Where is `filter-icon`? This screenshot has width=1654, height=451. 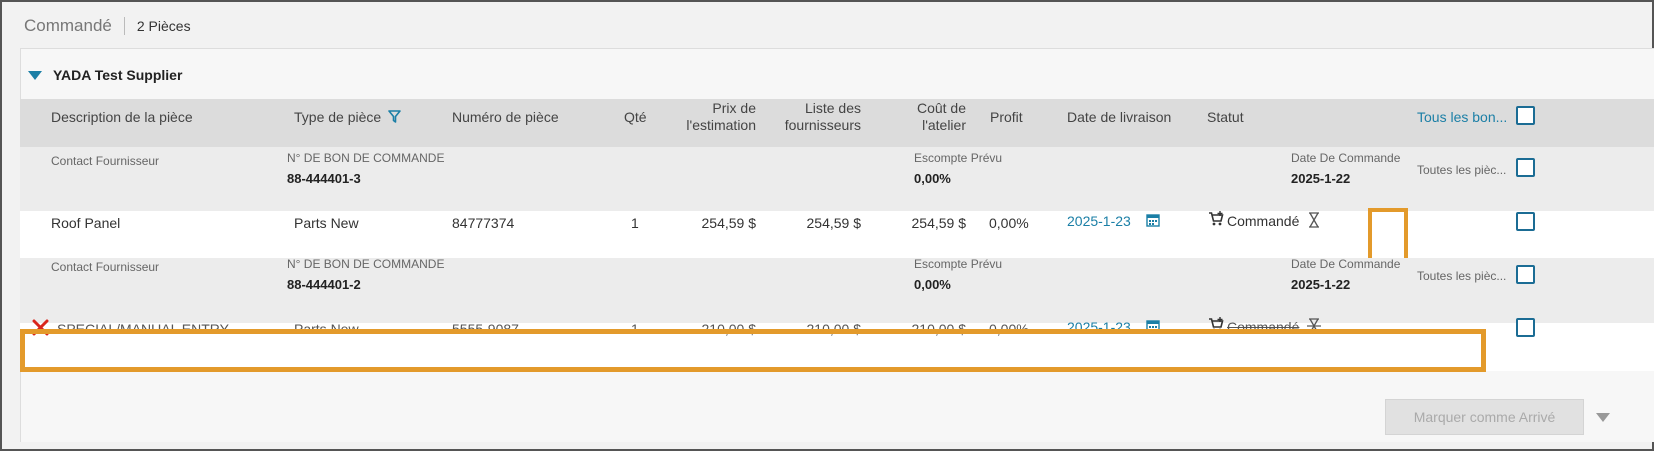 filter-icon is located at coordinates (394, 117).